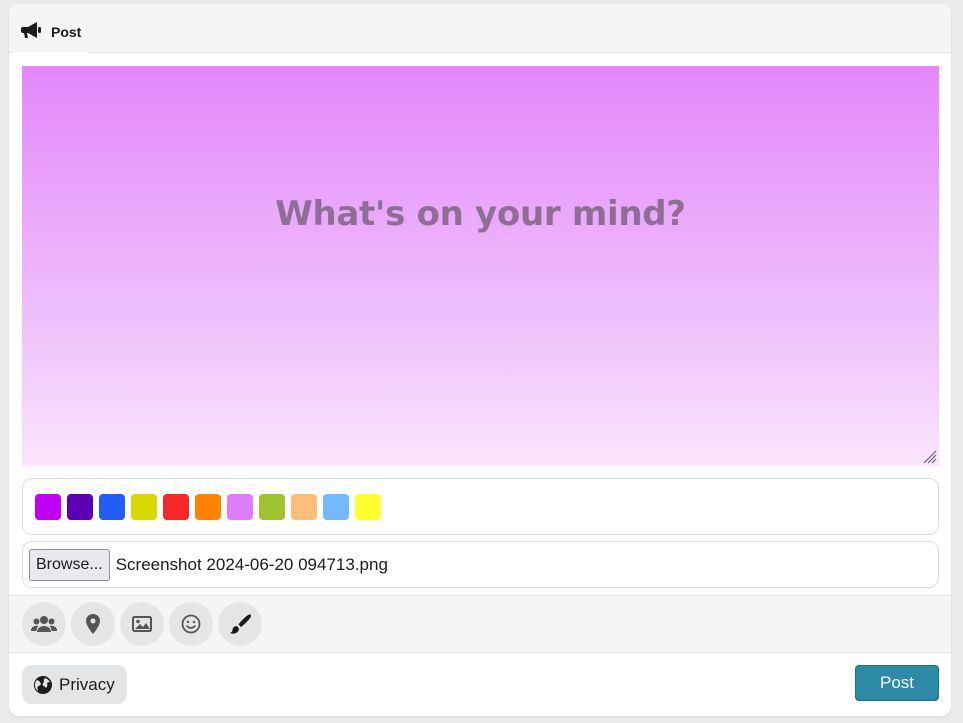 The width and height of the screenshot is (963, 723). What do you see at coordinates (480, 28) in the screenshot?
I see `card-header: Post` at bounding box center [480, 28].